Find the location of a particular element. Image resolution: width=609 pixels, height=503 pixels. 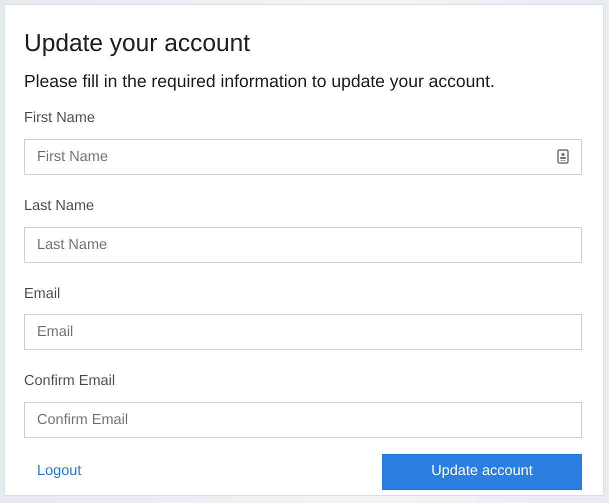

field-label: Confirm Email is located at coordinates (70, 382).